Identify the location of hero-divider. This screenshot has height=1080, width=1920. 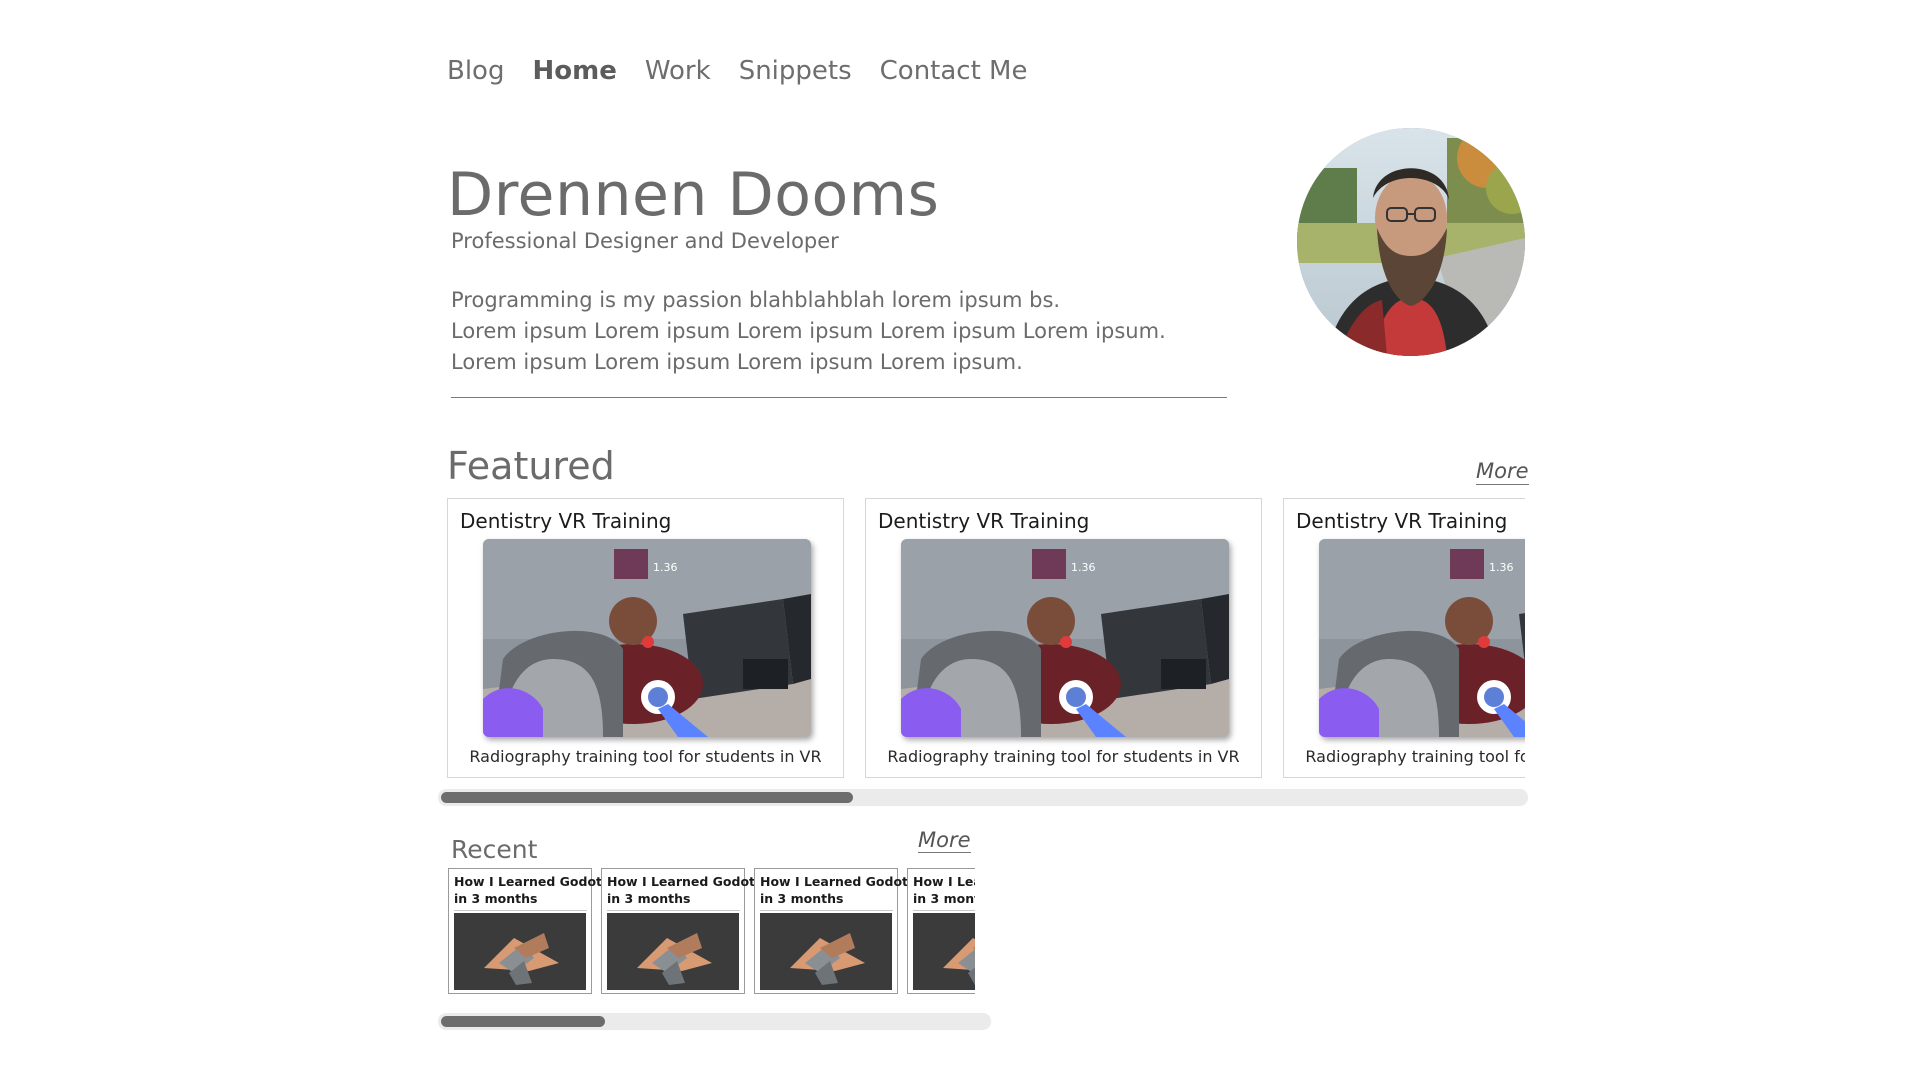
(839, 397).